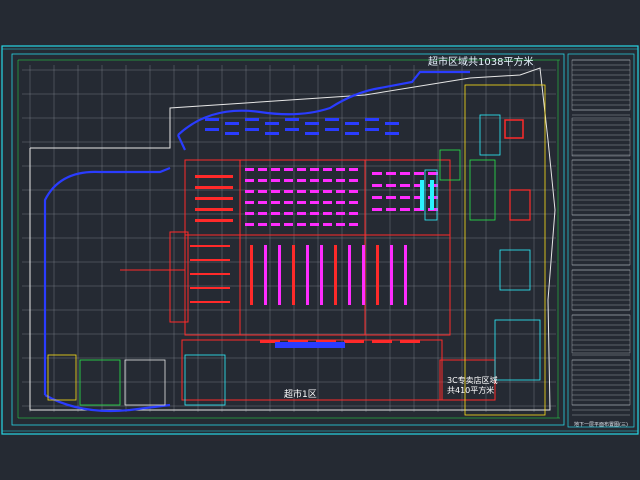 The image size is (640, 480). I want to click on zone-label: 超市1区, so click(300, 395).